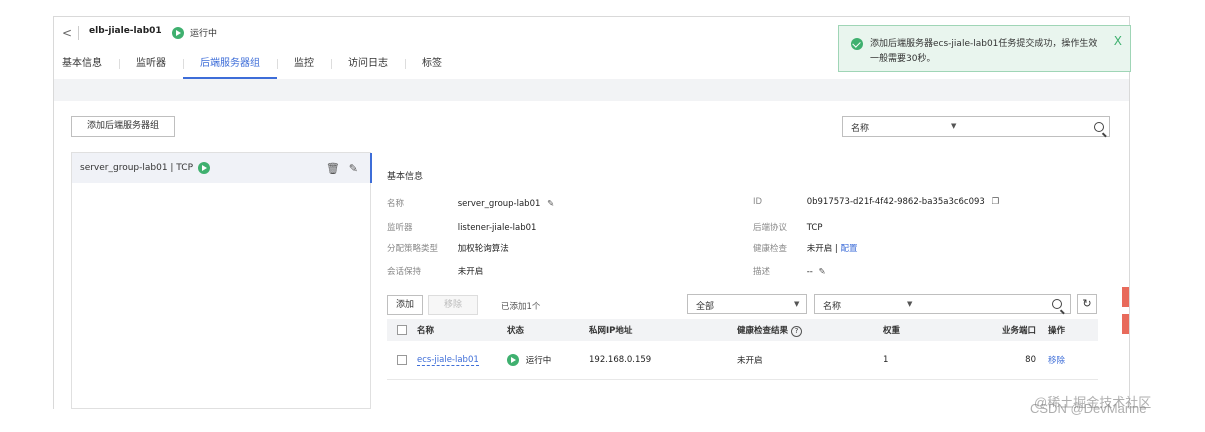 The height and width of the screenshot is (432, 1205). I want to click on member-health: 未开启, so click(810, 360).